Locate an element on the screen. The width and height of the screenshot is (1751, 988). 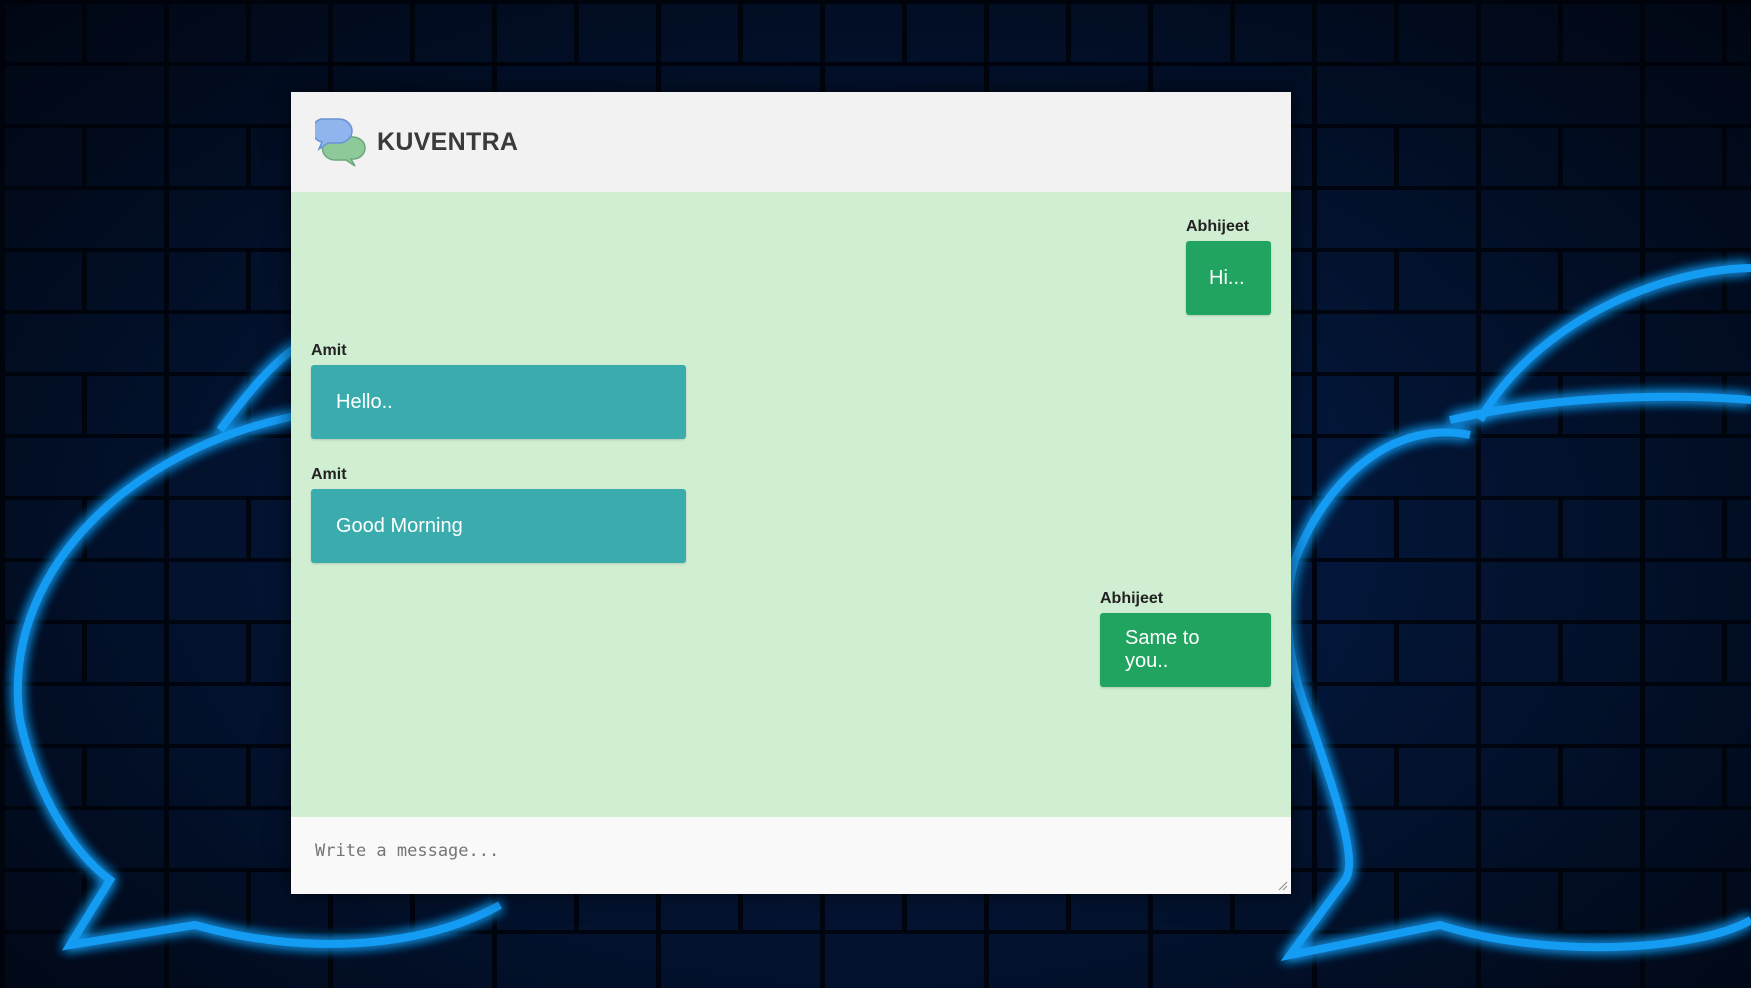
message-item: Amit Hello.. is located at coordinates (498, 390).